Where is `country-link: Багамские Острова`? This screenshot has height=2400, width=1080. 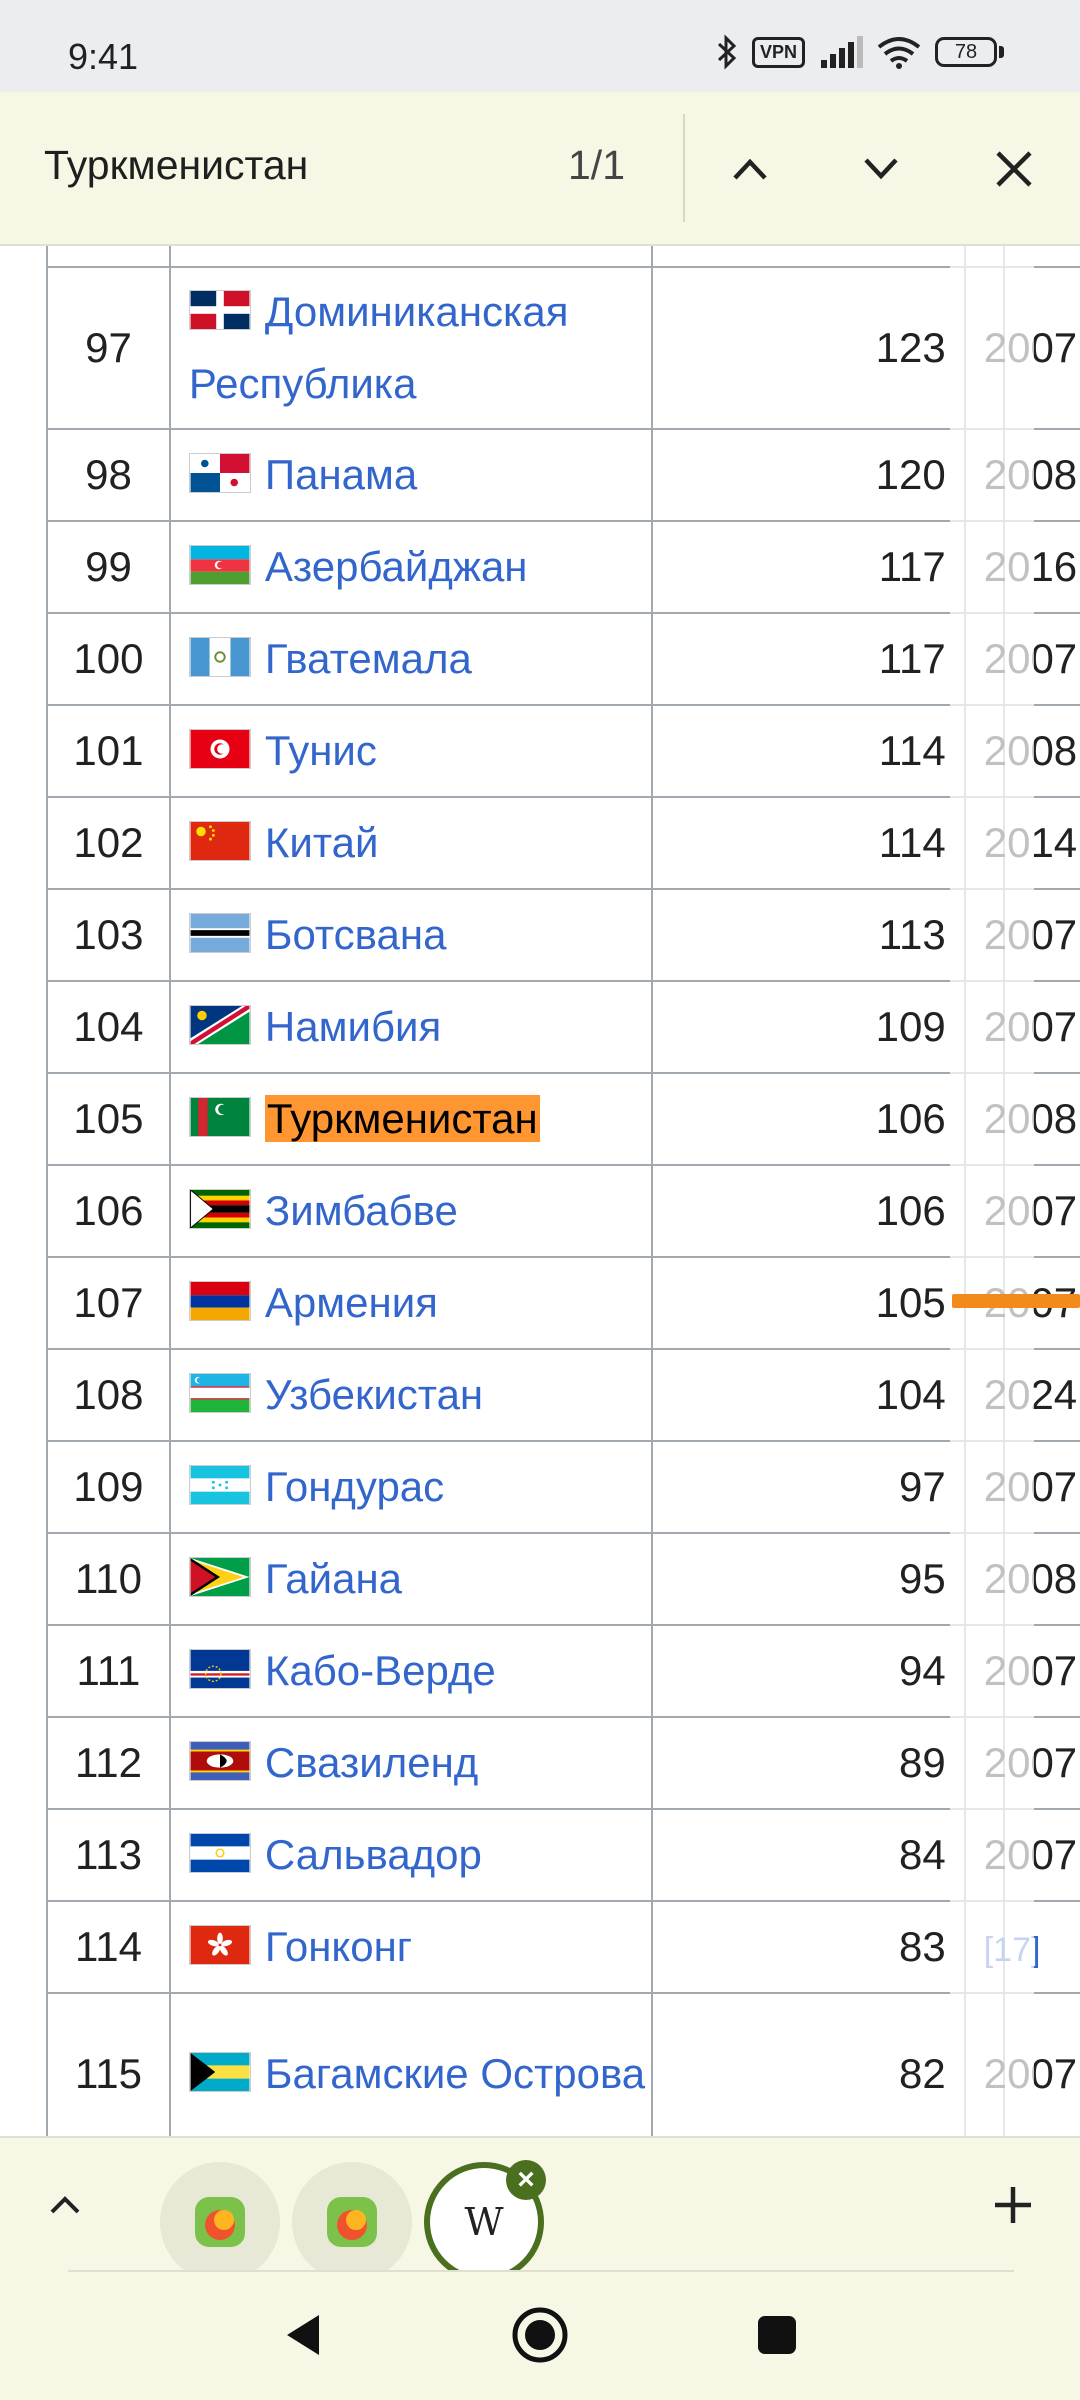 country-link: Багамские Острова is located at coordinates (455, 2073).